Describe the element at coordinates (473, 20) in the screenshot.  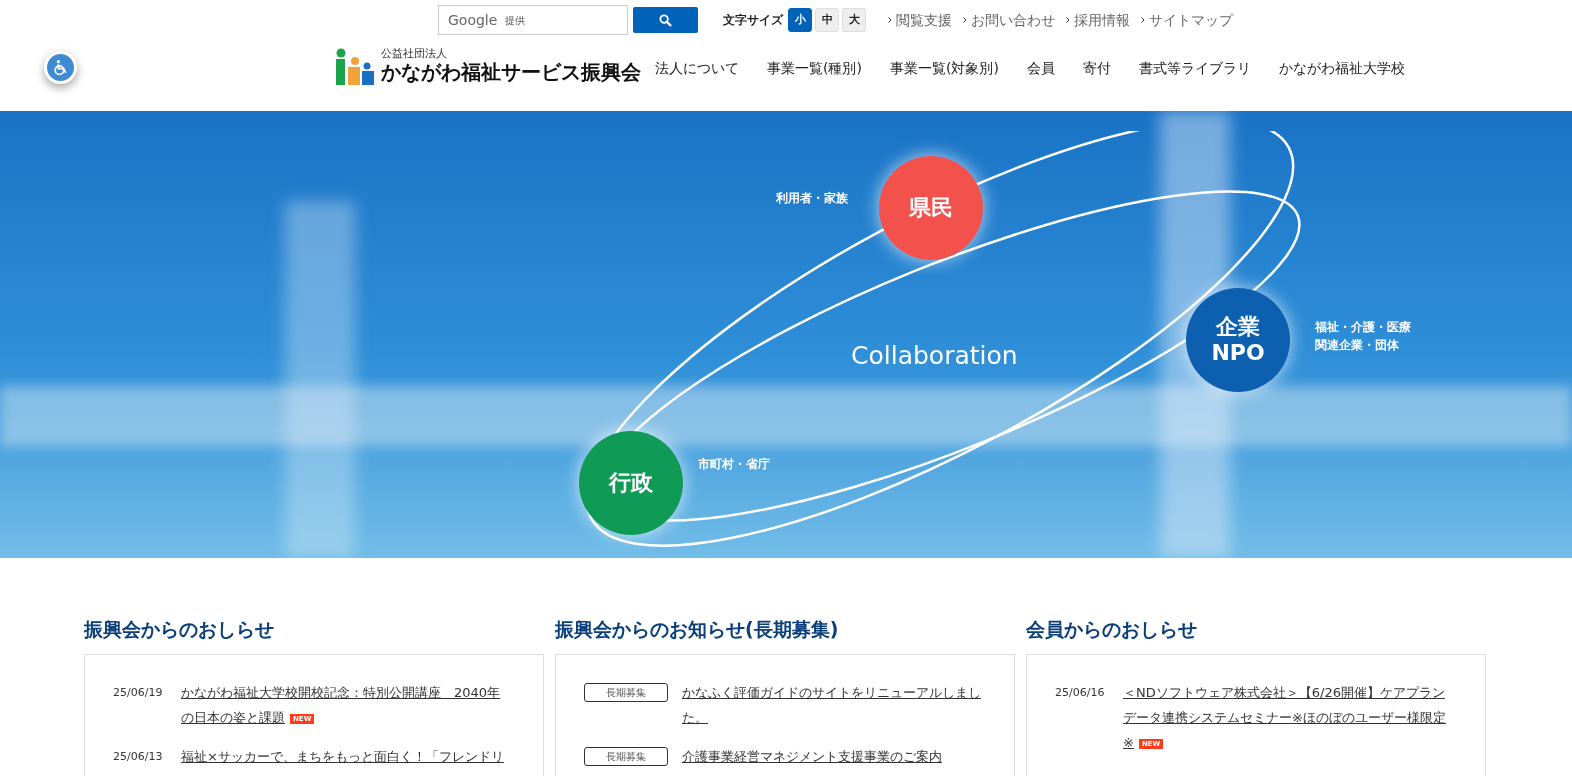
I see `google-label: Google` at that location.